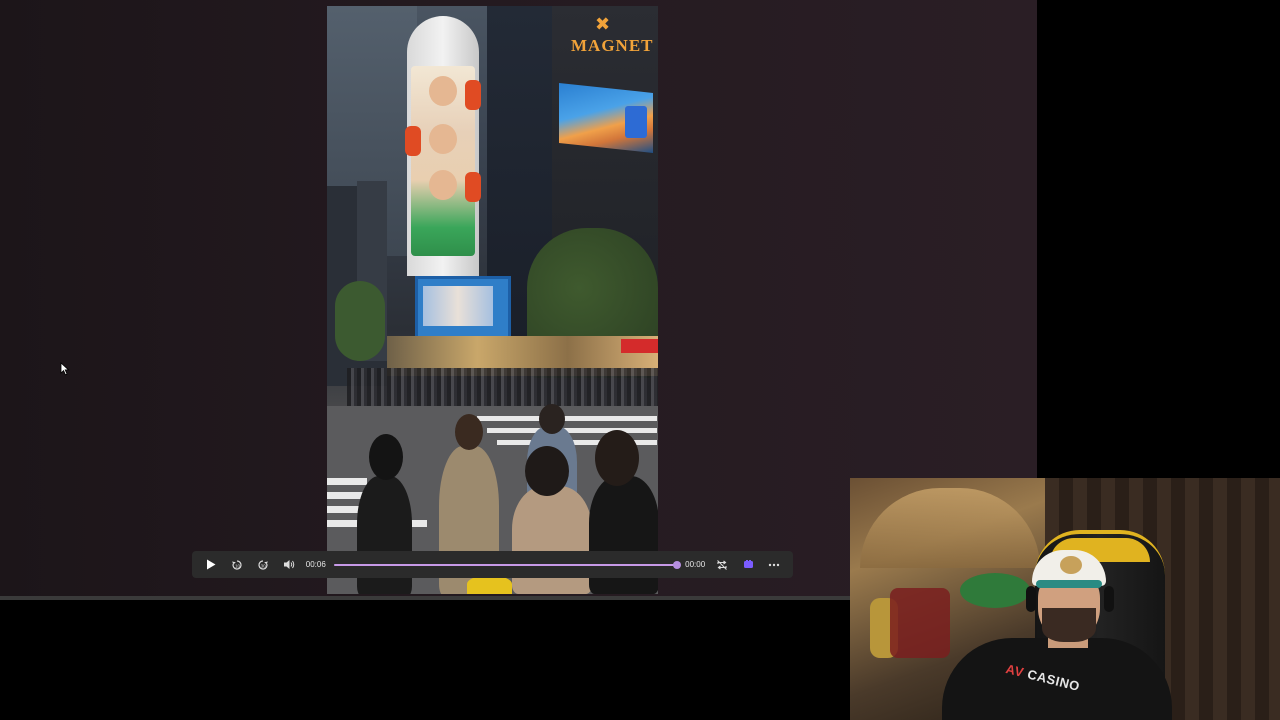 This screenshot has height=720, width=1280. I want to click on video-tower-ad-screen, so click(443, 161).